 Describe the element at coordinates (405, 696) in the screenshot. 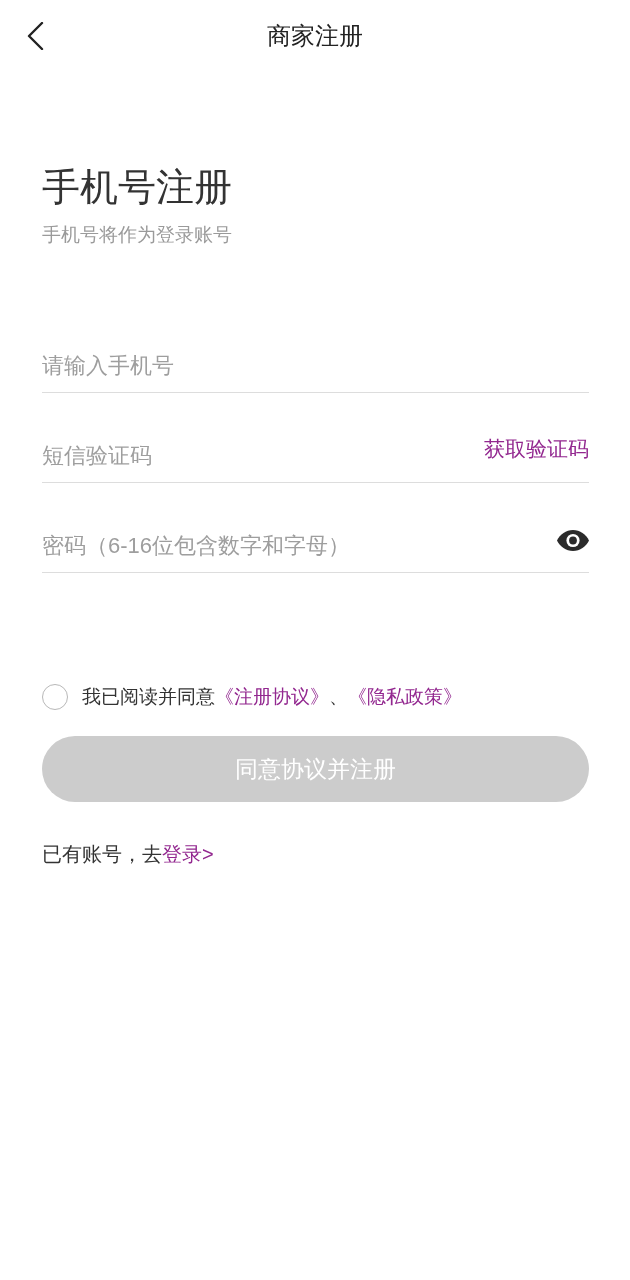

I see `agreement-link: 《隐私政策》` at that location.